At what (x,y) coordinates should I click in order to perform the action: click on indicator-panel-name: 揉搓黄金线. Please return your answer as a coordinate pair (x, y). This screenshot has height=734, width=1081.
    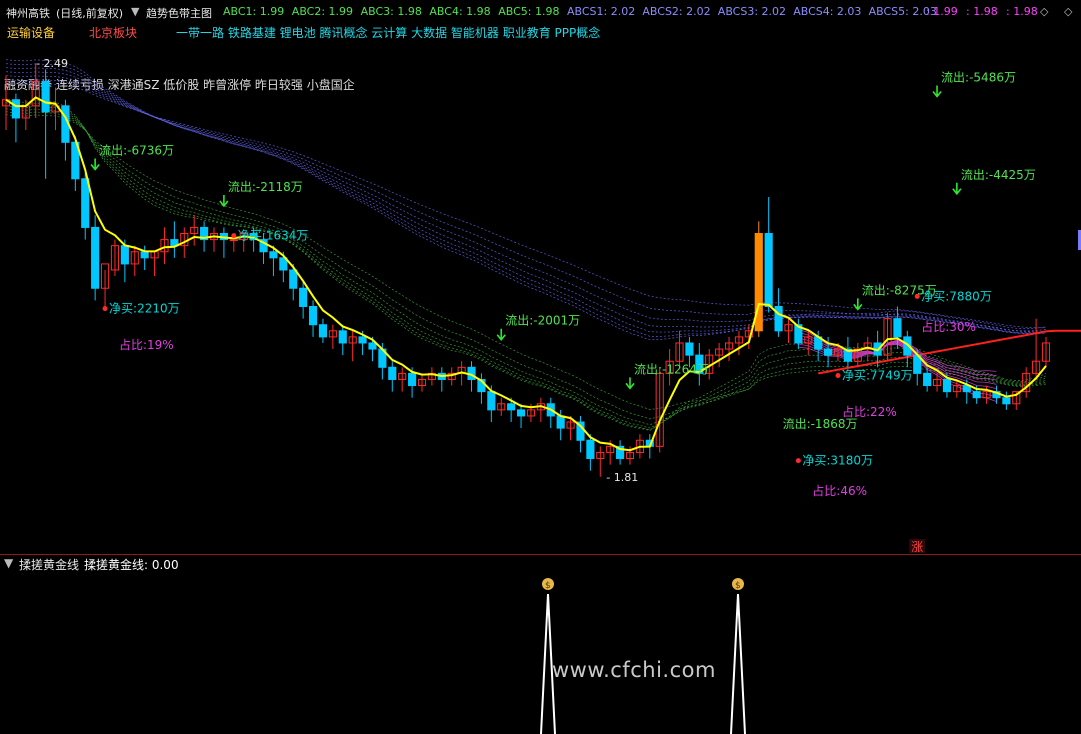
    Looking at the image, I should click on (49, 564).